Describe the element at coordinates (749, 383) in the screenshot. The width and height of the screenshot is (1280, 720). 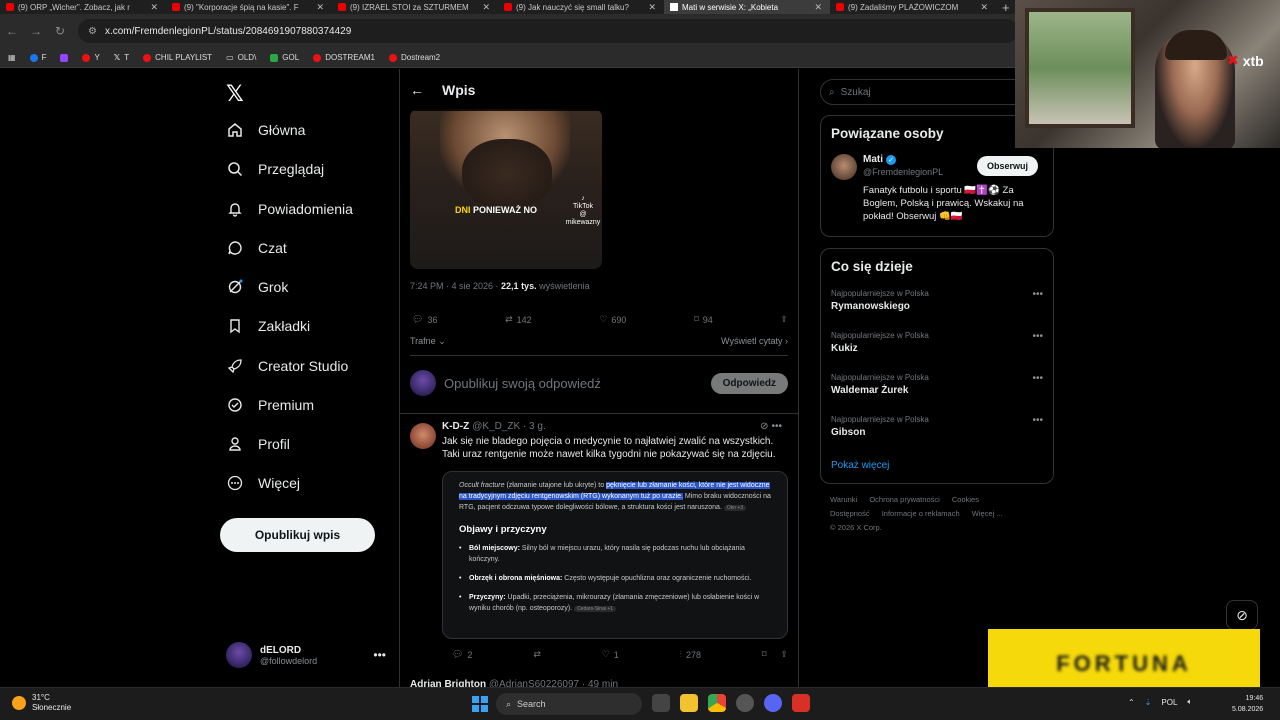
I see `reply-button: Odpowiedz` at that location.